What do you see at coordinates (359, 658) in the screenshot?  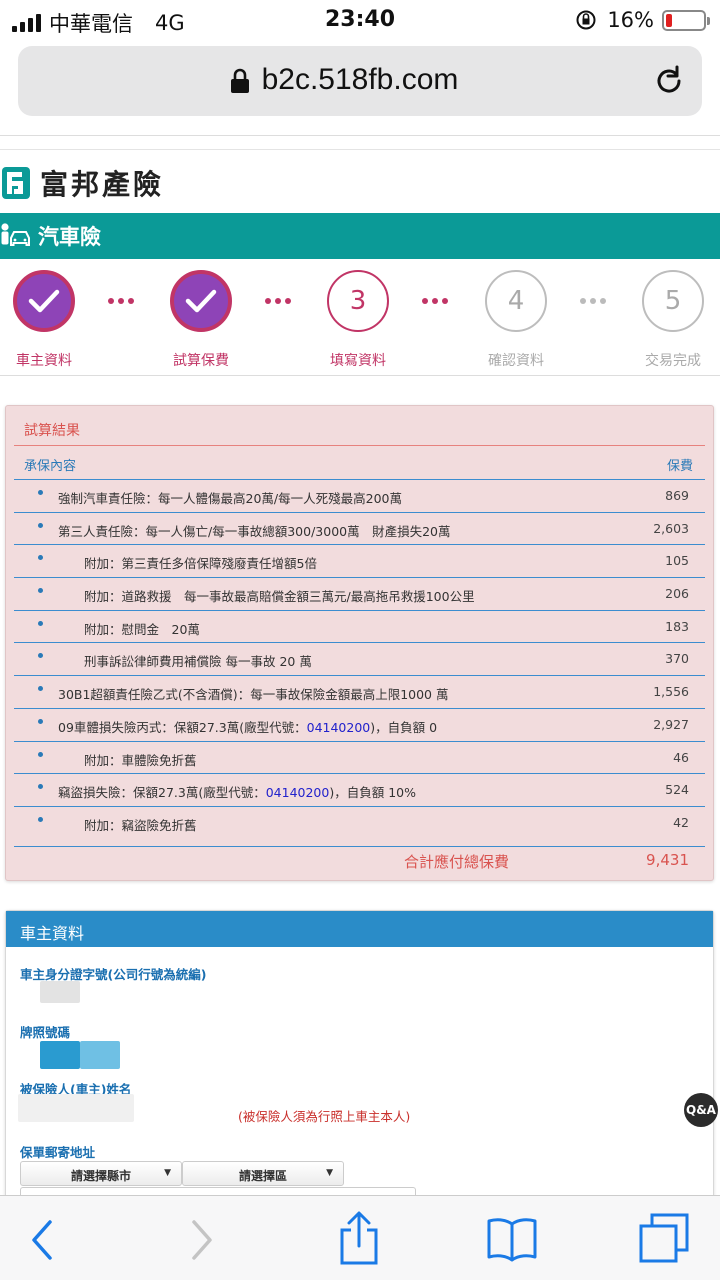 I see `coverage-row: 刑事訴訟律師費用補償險 每一事故 20 萬 370` at bounding box center [359, 658].